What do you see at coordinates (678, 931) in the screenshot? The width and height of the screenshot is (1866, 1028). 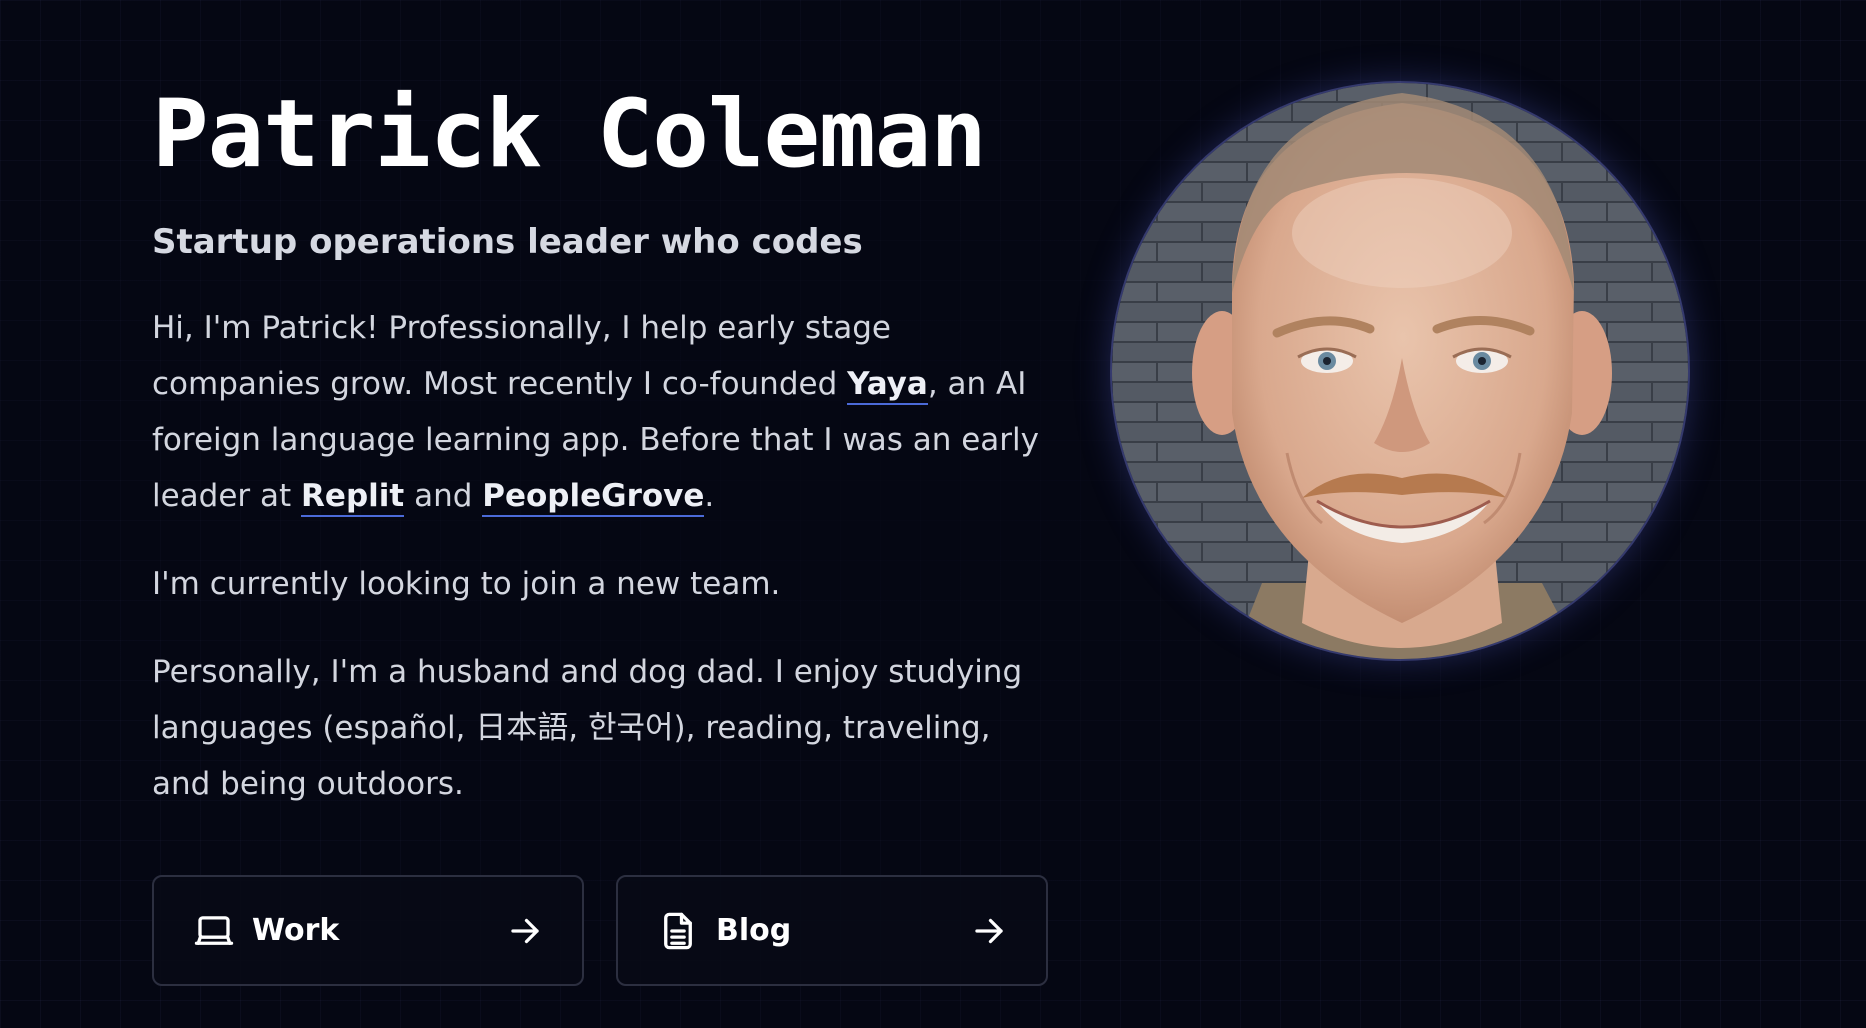 I see `document-icon` at bounding box center [678, 931].